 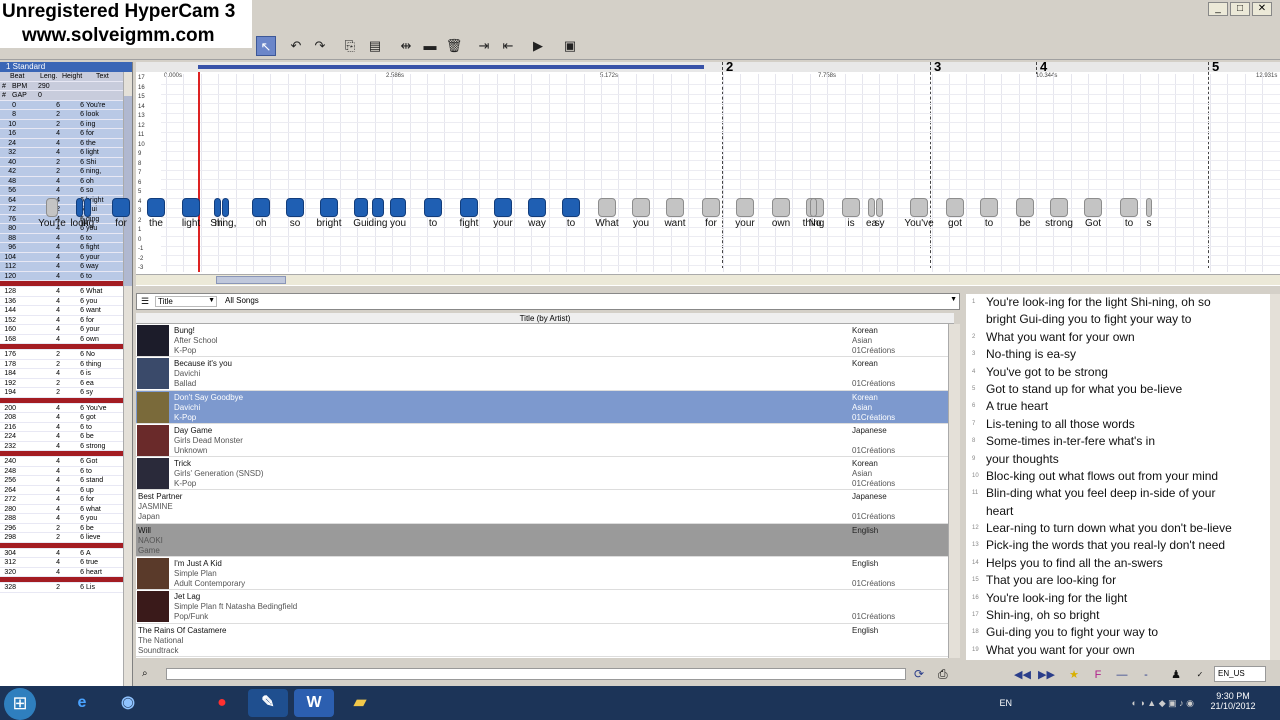 What do you see at coordinates (1119, 615) in the screenshot?
I see `lyric-line: 17 Shin-ing, oh so bright` at bounding box center [1119, 615].